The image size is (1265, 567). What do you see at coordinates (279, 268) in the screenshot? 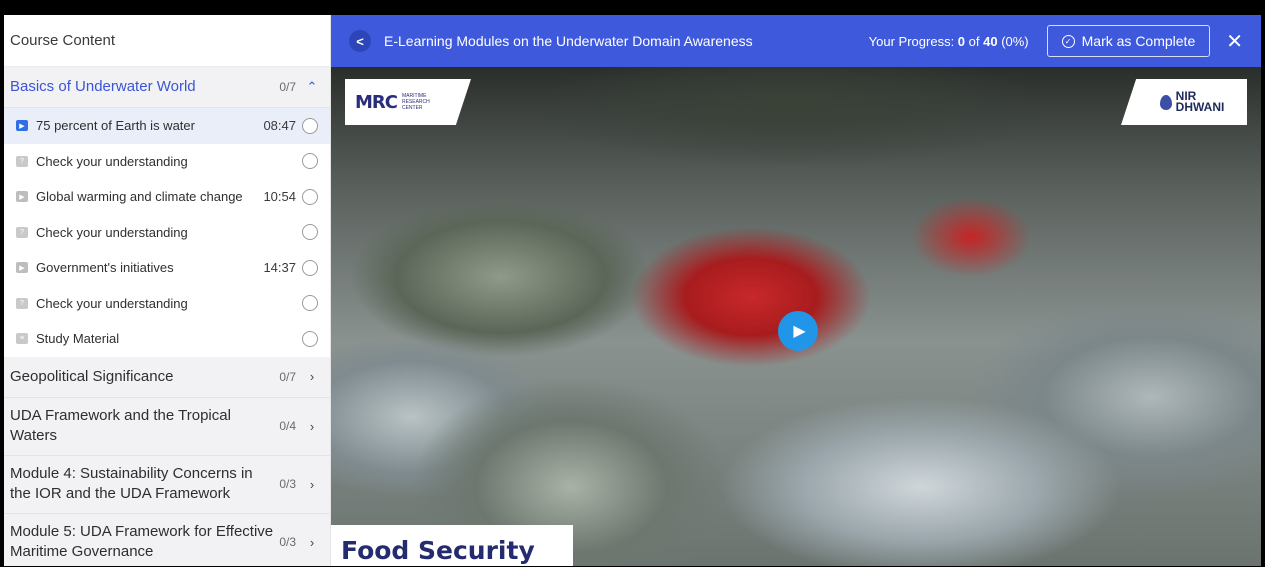
I see `lesson-duration: 14:37` at bounding box center [279, 268].